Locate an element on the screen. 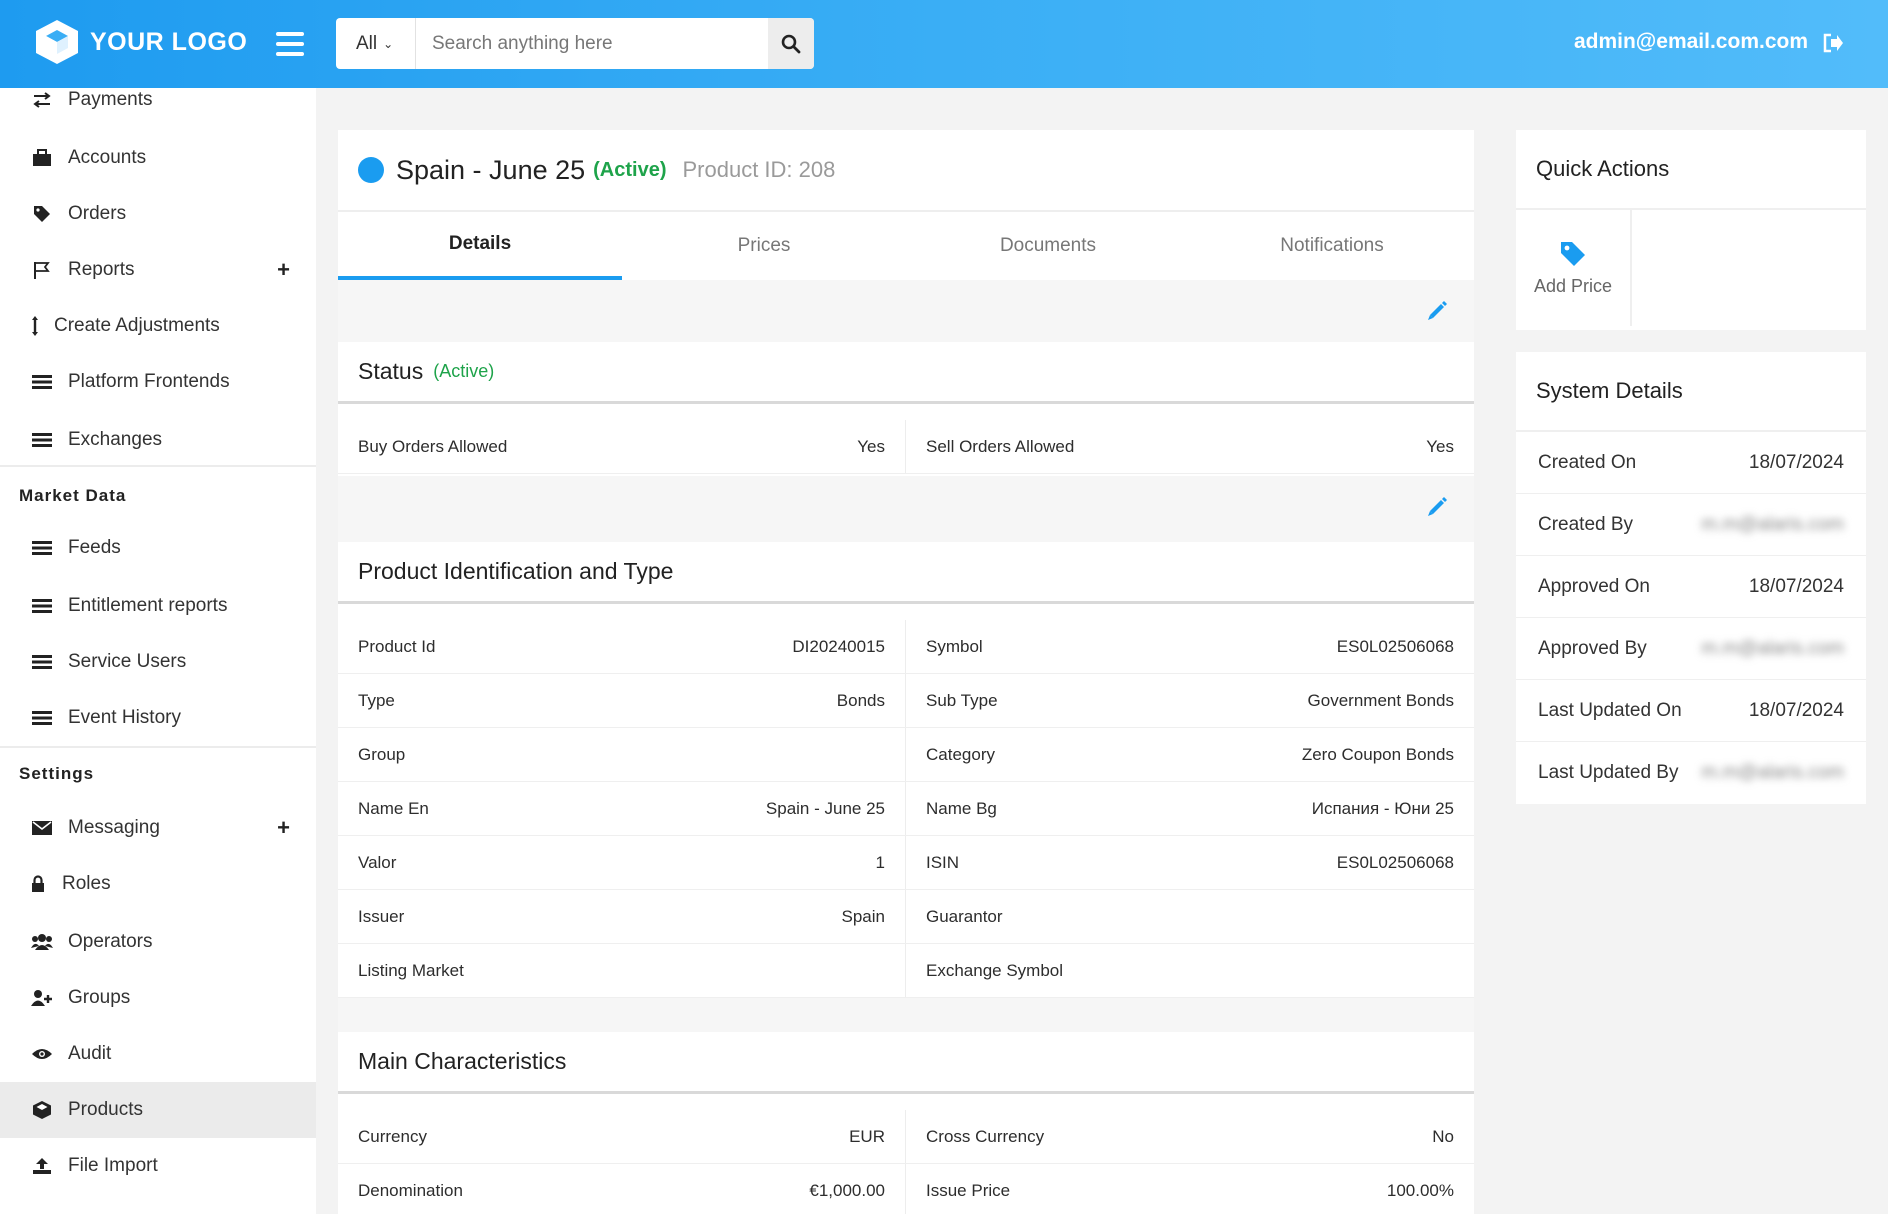  field-cell: Listing Market is located at coordinates (622, 970).